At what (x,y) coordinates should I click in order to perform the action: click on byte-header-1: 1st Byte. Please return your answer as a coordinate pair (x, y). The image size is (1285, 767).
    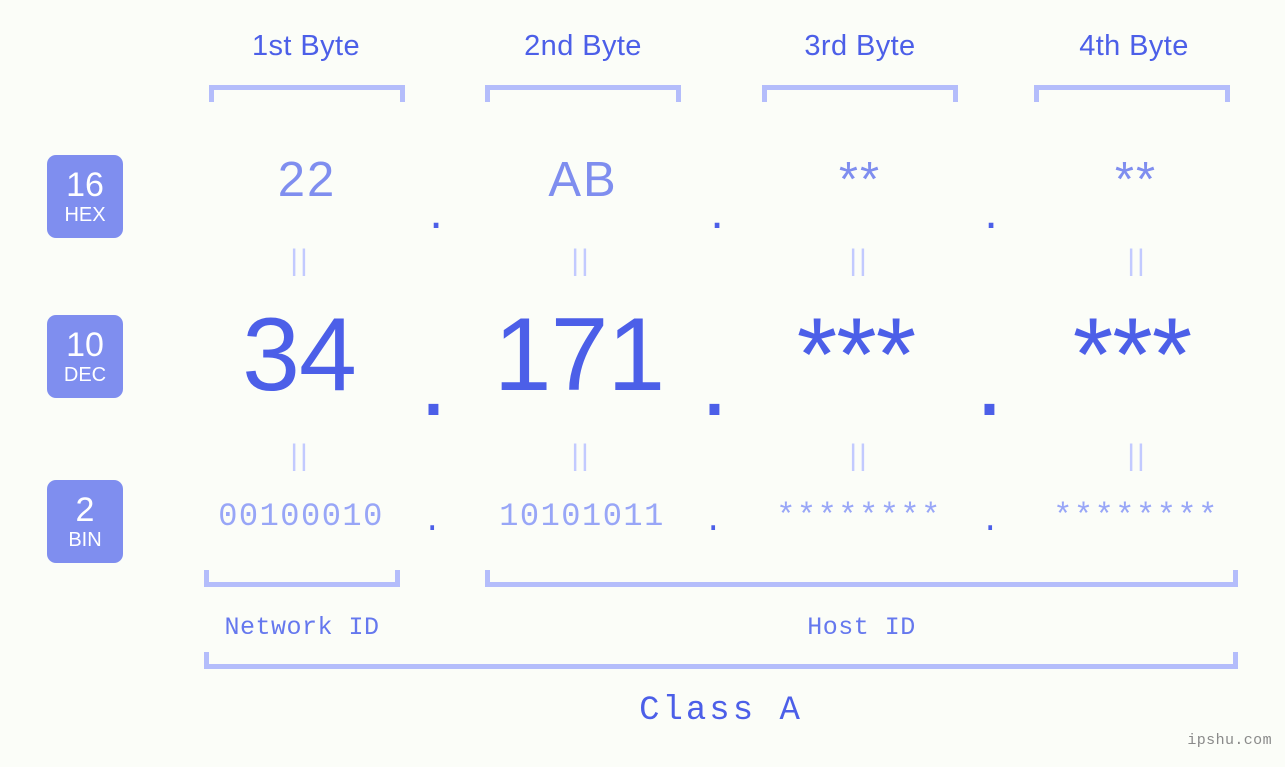
    Looking at the image, I should click on (306, 46).